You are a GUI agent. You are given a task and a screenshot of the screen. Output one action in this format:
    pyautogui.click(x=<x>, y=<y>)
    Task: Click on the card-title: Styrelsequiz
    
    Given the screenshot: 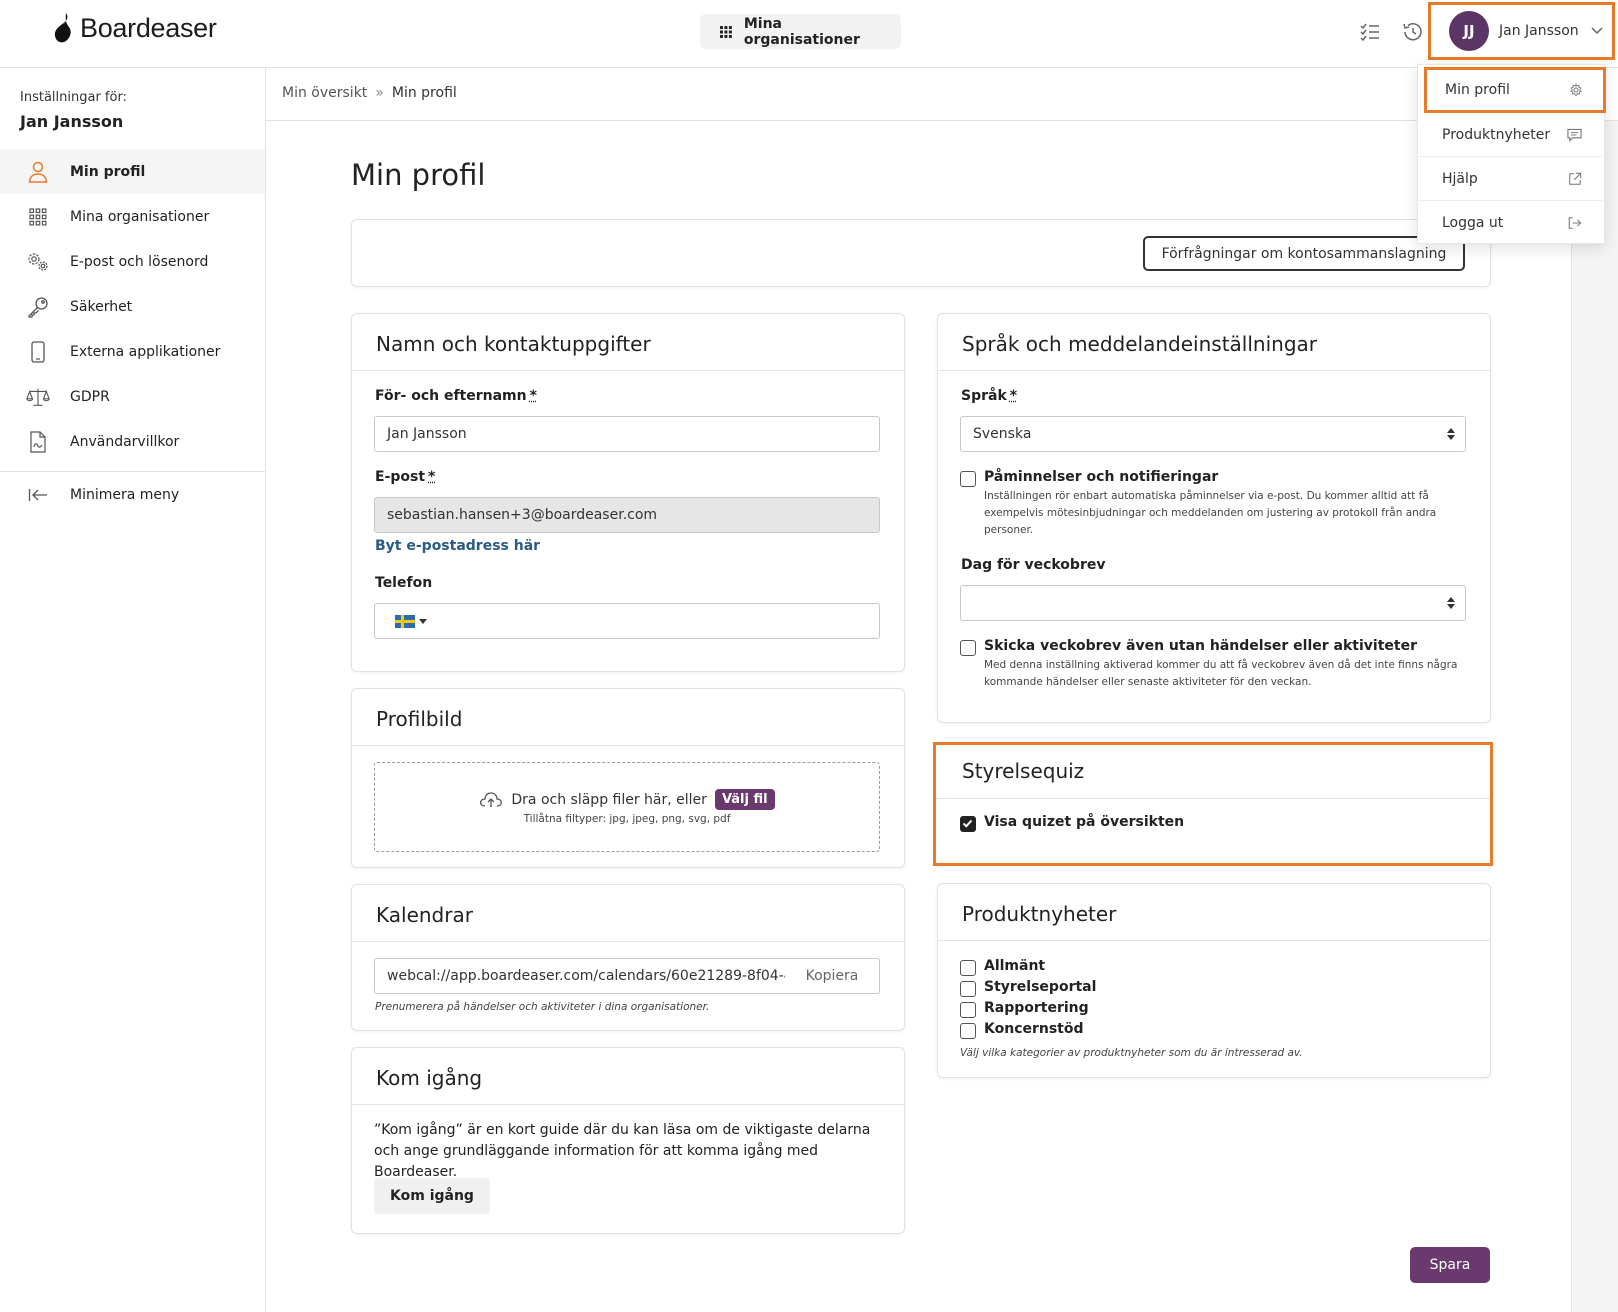 What is the action you would take?
    pyautogui.click(x=1023, y=771)
    